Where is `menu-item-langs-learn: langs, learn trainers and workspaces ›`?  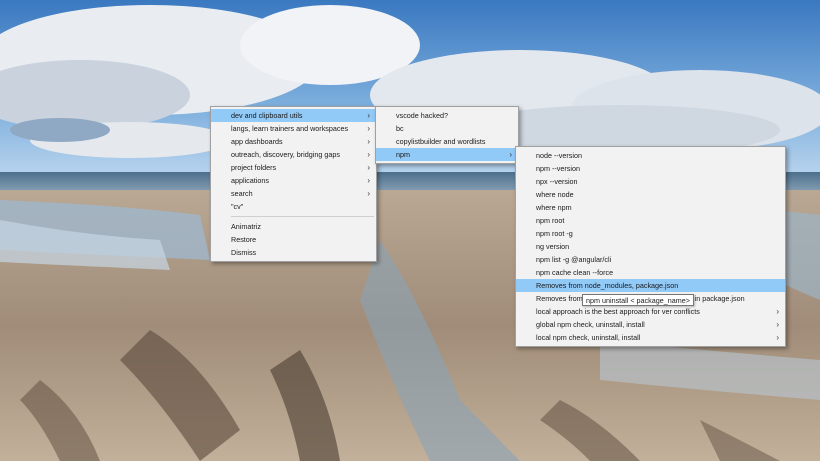 menu-item-langs-learn: langs, learn trainers and workspaces › is located at coordinates (293, 128).